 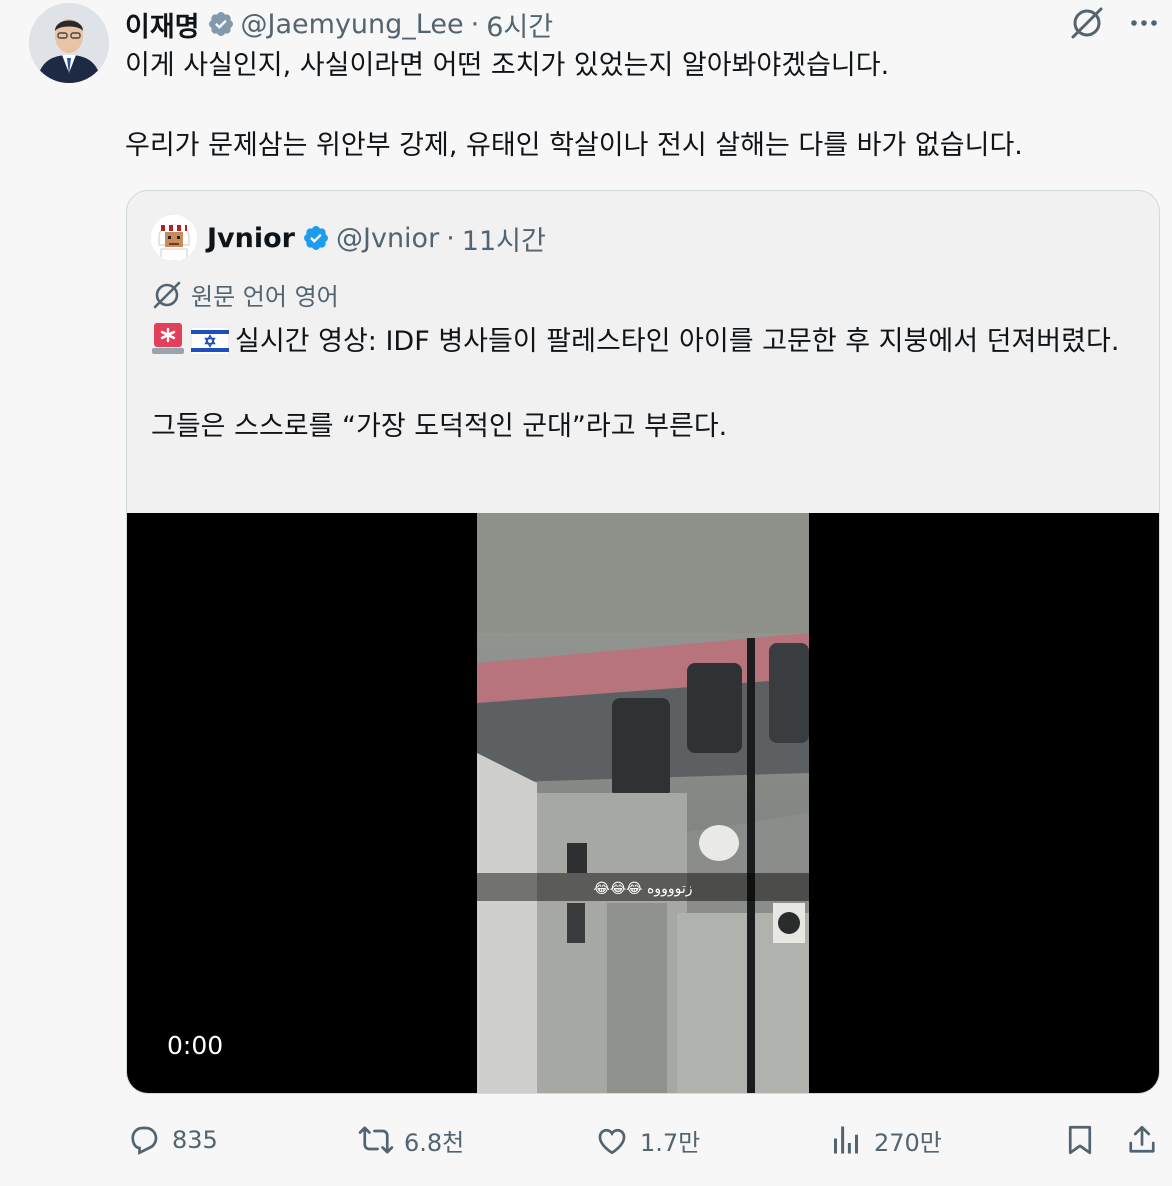 I want to click on more-icon, so click(x=1144, y=23).